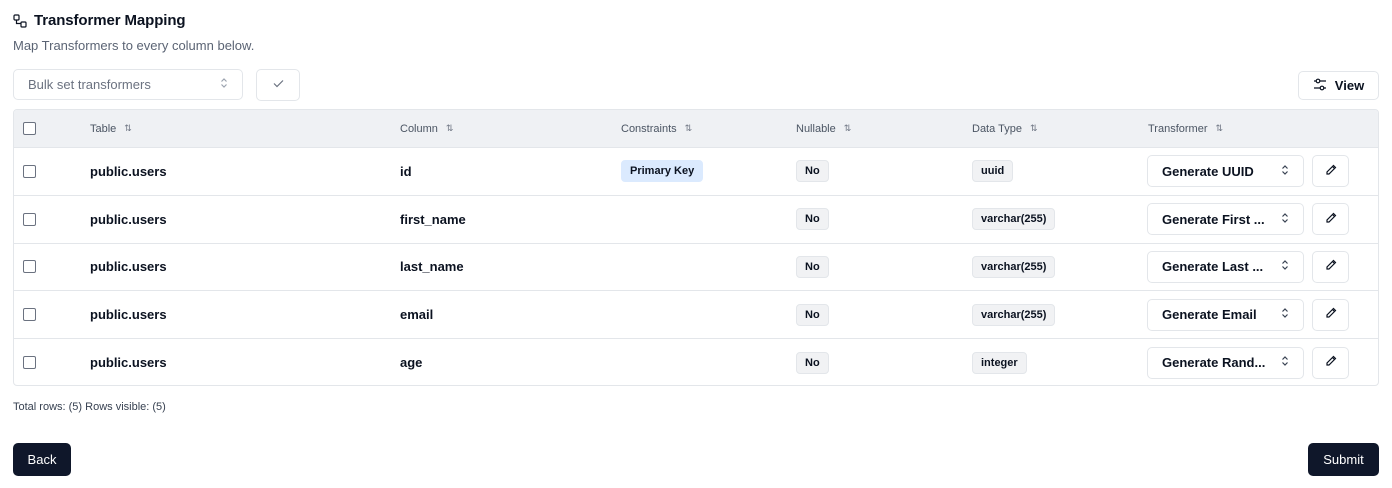  I want to click on transformer-select-value: Generate Email, so click(1209, 315).